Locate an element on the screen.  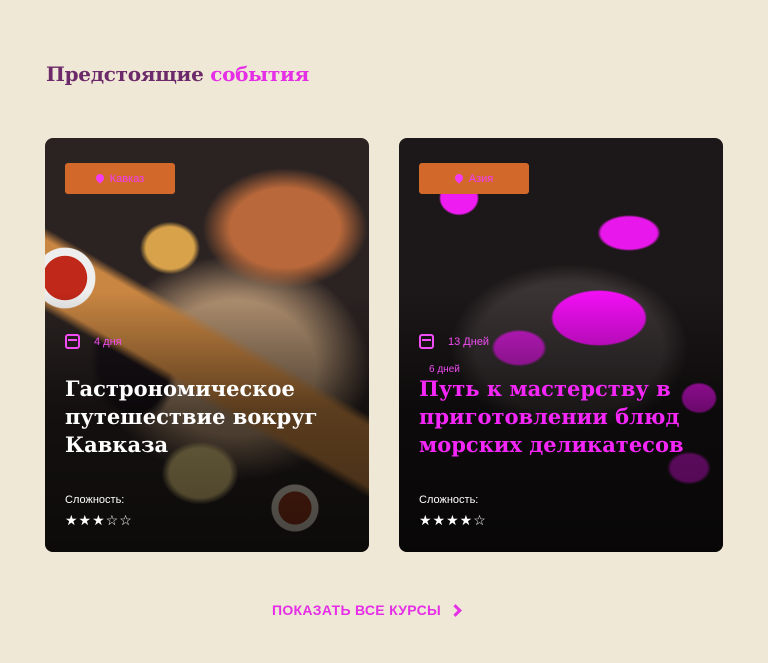
section-title: Предстоящие события is located at coordinates (177, 74).